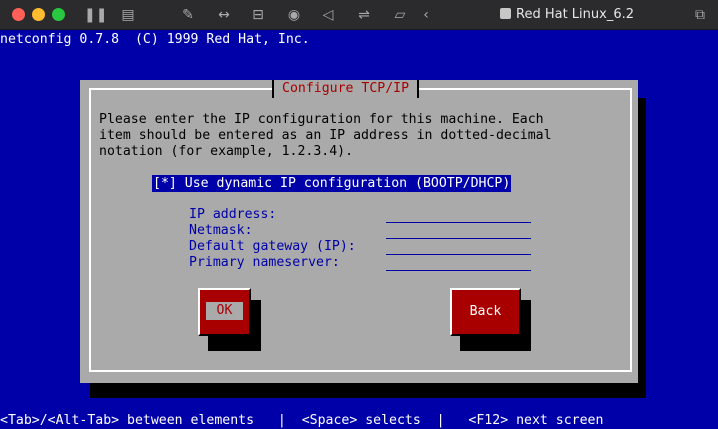  I want to click on window-title: Red Hat Linux_6.2, so click(567, 15).